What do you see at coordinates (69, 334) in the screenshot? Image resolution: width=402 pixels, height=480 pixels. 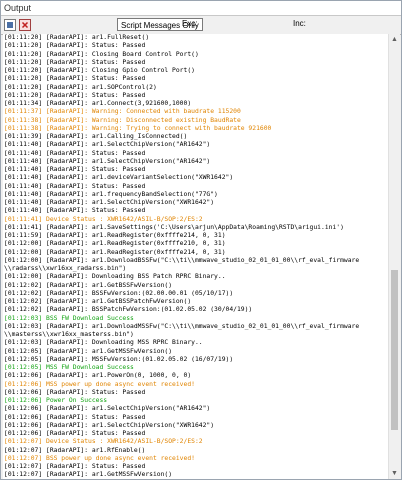 I see `log-line: \\masterss\\xwr16xx_masterss.bin")` at bounding box center [69, 334].